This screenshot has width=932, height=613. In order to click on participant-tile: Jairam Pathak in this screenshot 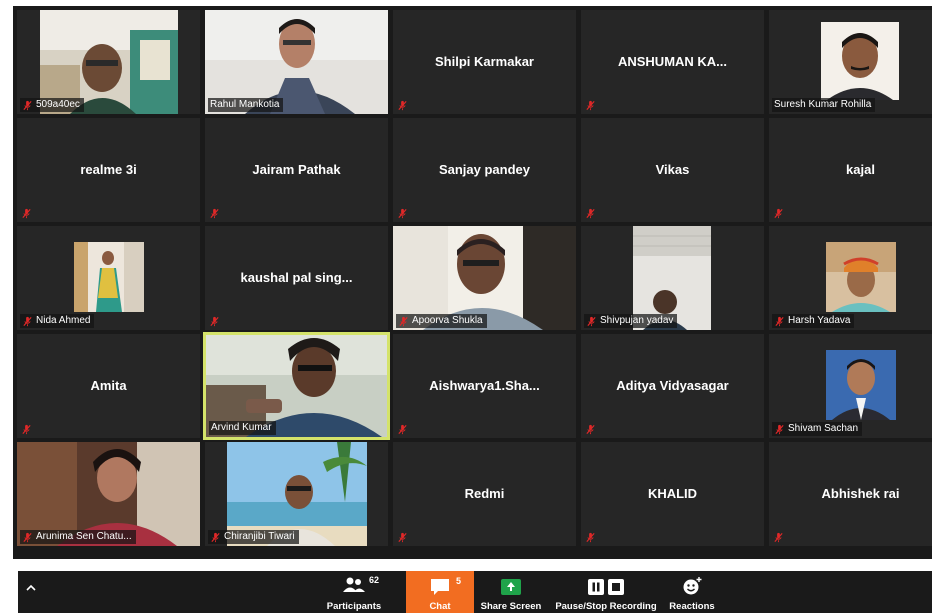, I will do `click(296, 170)`.